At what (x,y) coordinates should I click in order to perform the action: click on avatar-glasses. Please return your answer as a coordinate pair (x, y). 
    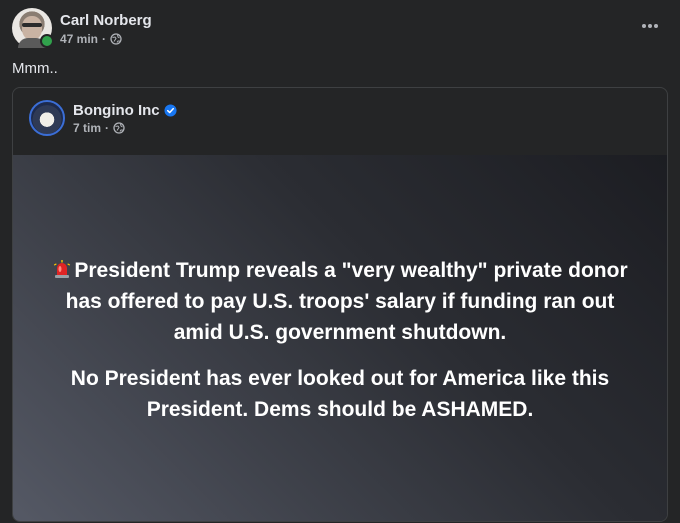
    Looking at the image, I should click on (32, 25).